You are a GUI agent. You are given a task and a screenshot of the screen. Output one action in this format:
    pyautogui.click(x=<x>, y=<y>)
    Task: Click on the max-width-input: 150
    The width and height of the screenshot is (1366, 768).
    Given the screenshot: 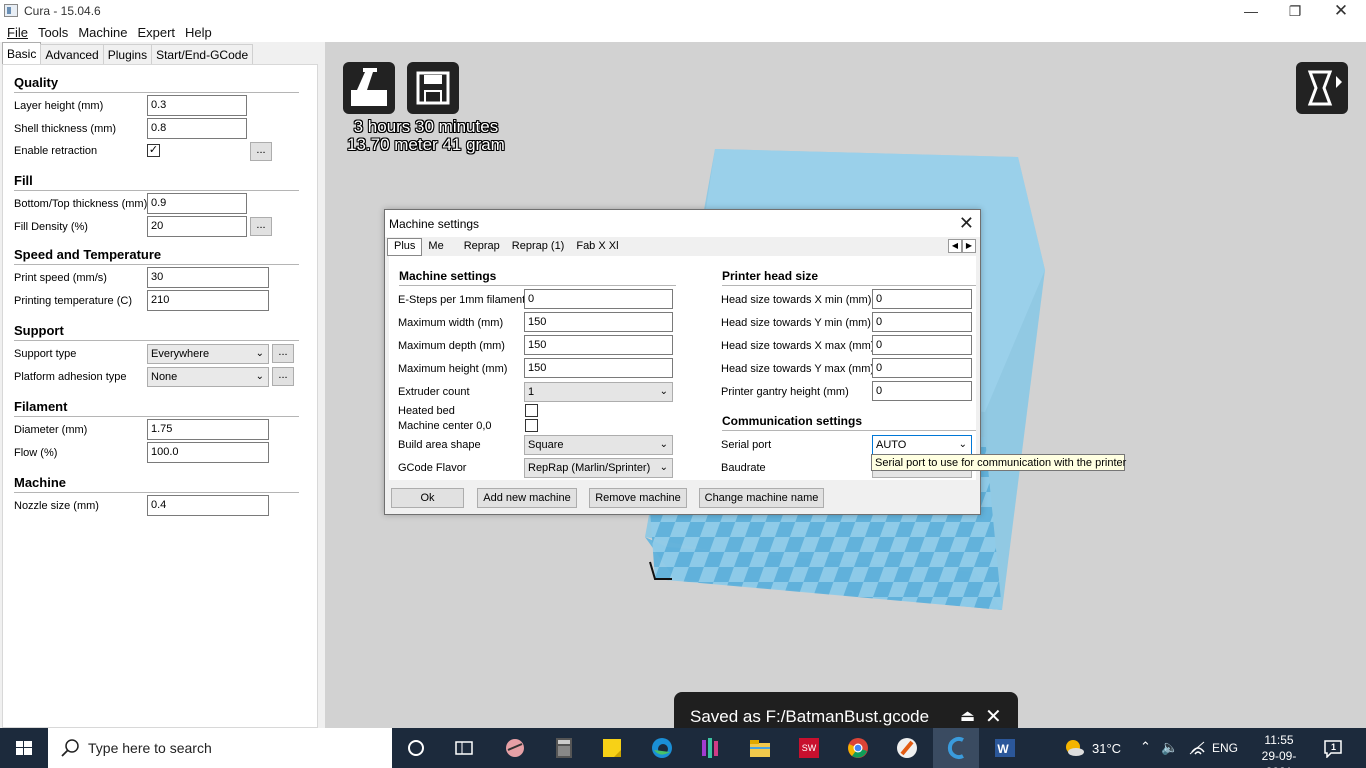 What is the action you would take?
    pyautogui.click(x=598, y=322)
    